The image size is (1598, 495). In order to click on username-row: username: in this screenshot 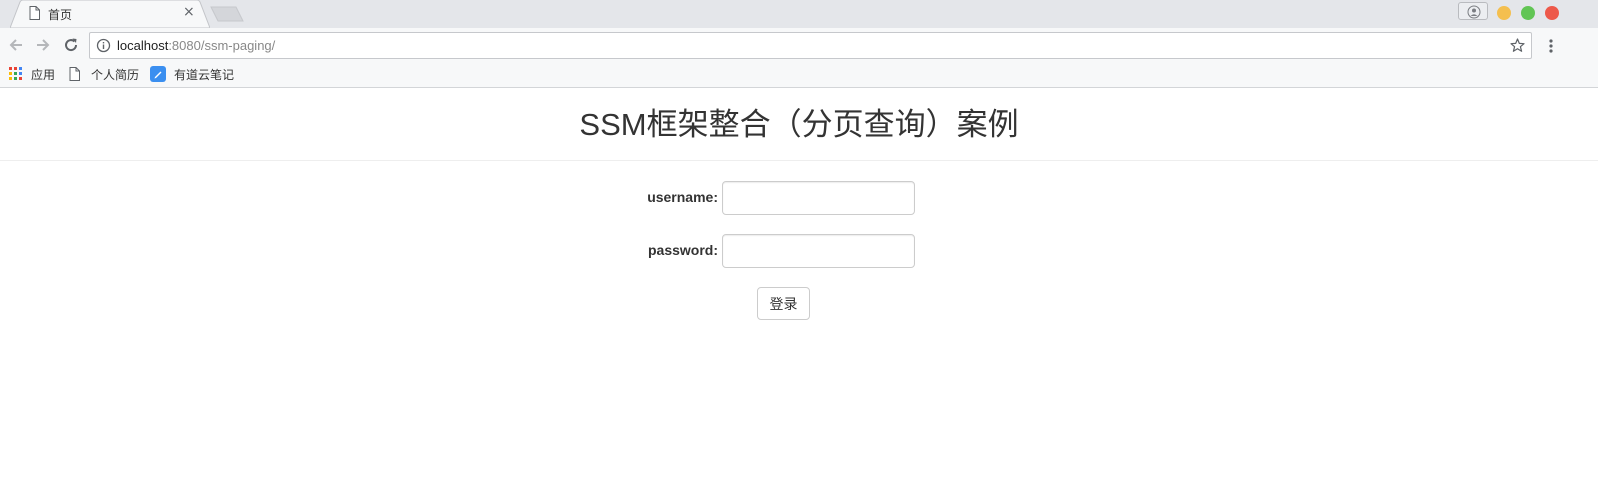, I will do `click(799, 198)`.